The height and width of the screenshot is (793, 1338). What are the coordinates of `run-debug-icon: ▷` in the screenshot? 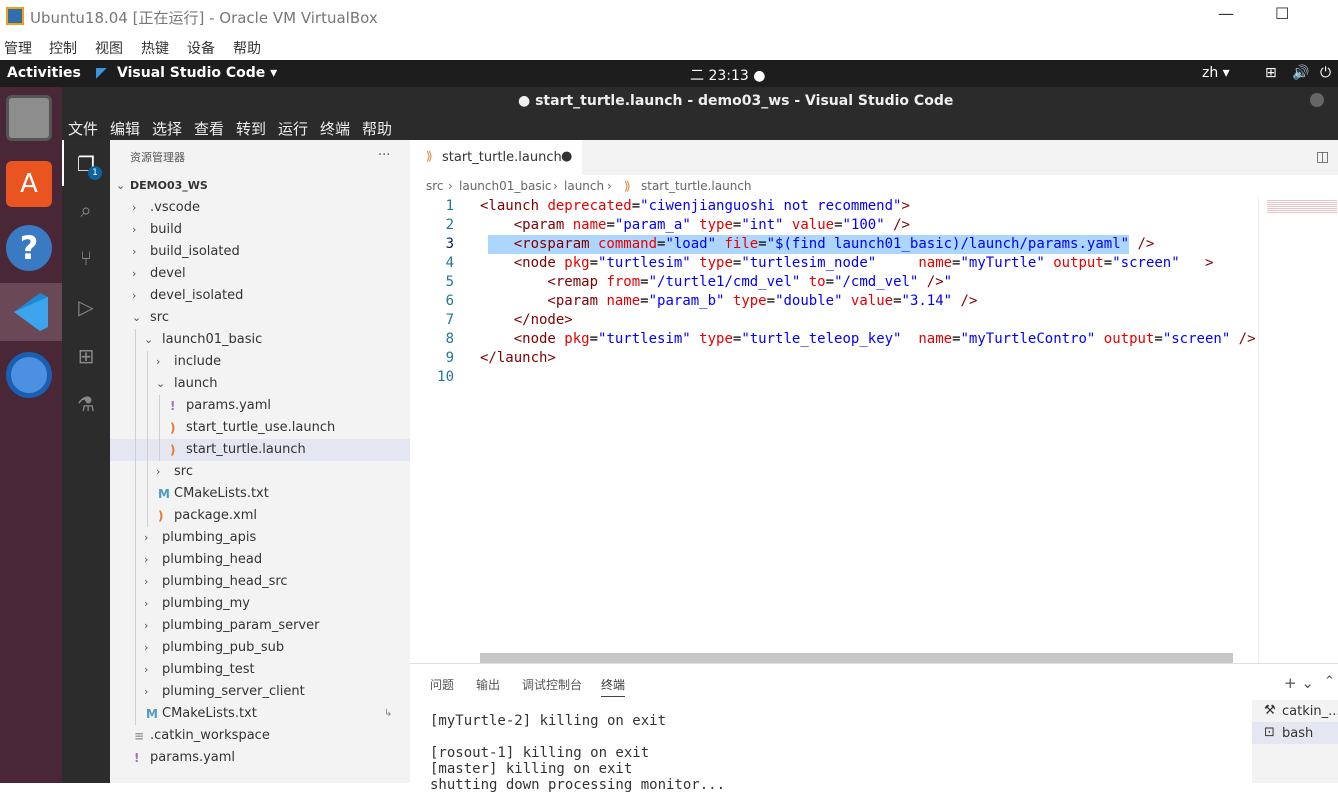 It's located at (86, 307).